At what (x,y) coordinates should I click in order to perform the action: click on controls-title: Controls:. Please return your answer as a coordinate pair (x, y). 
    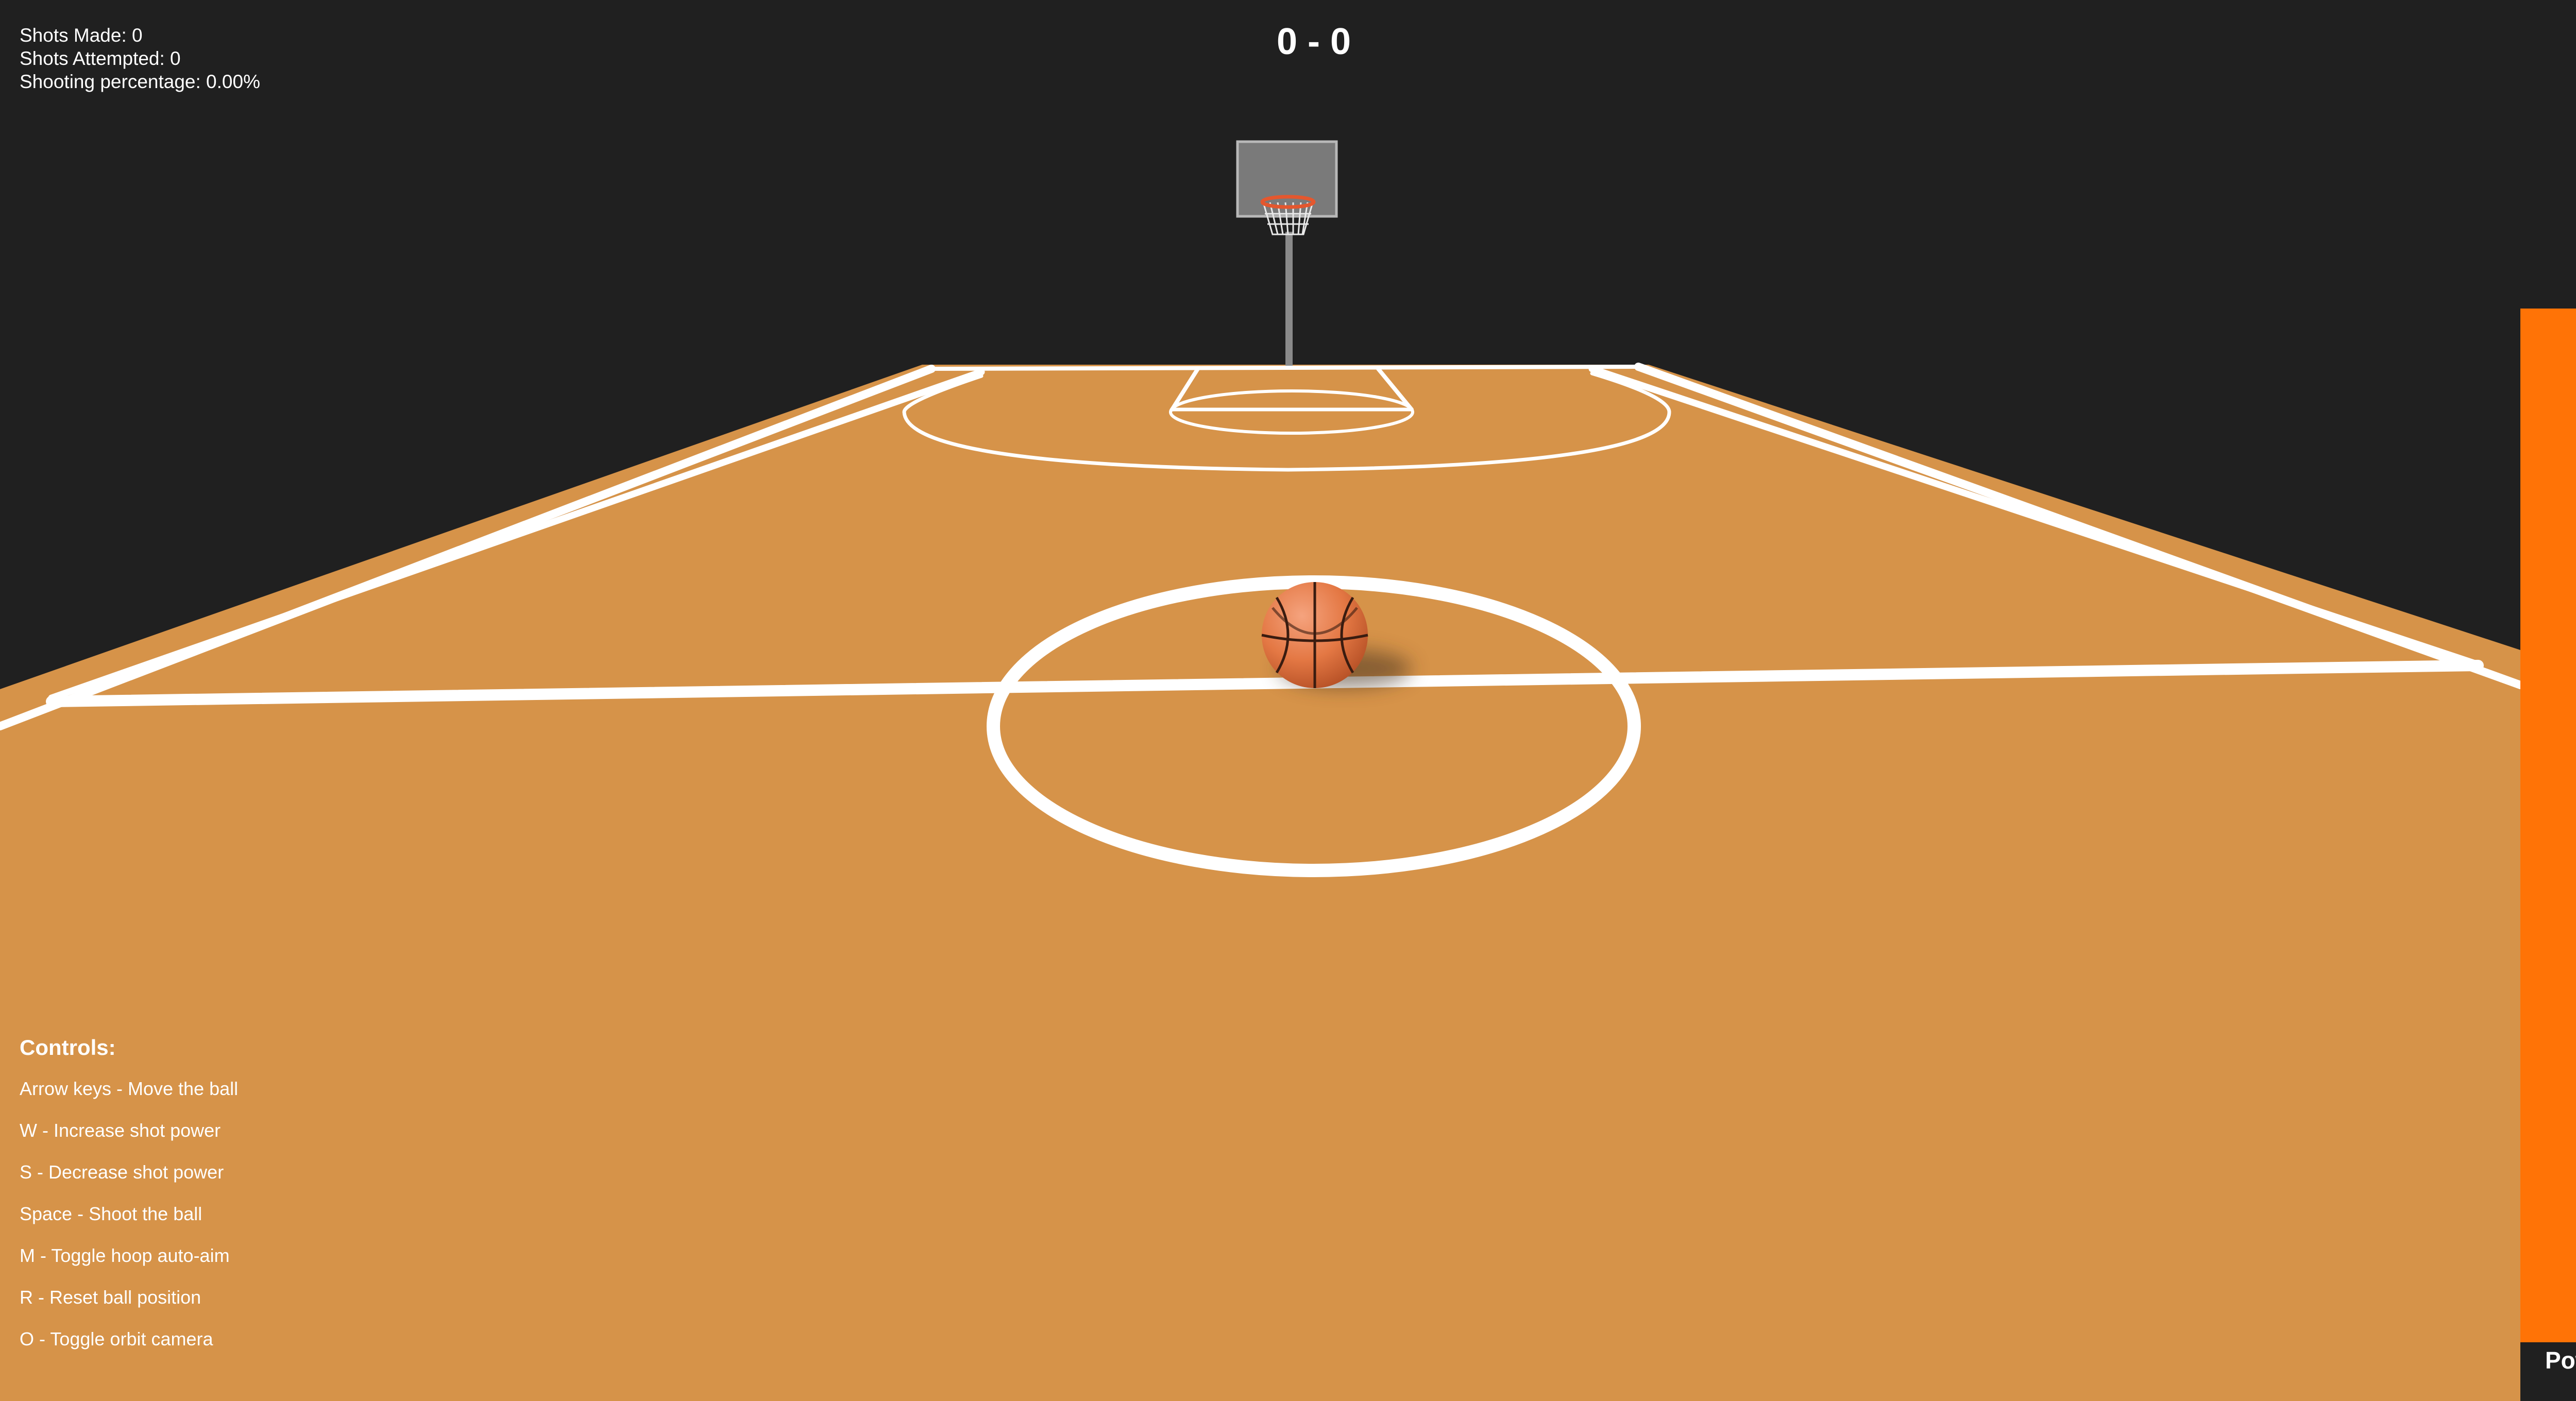
    Looking at the image, I should click on (68, 1047).